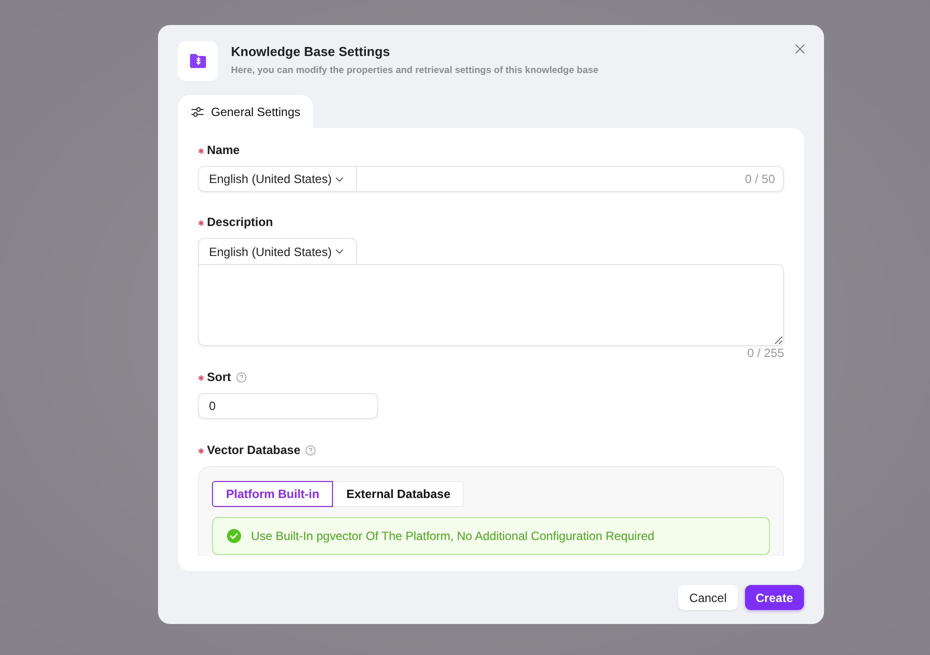 This screenshot has width=930, height=655. I want to click on segment-option: Platform Built-in, so click(273, 494).